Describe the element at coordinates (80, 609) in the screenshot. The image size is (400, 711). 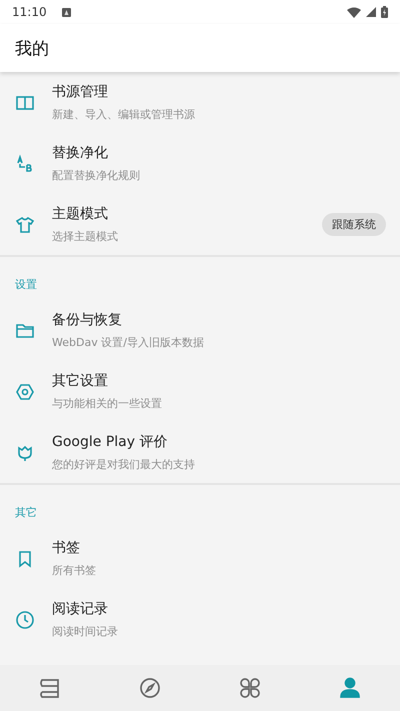
I see `item-title: 阅读记录` at that location.